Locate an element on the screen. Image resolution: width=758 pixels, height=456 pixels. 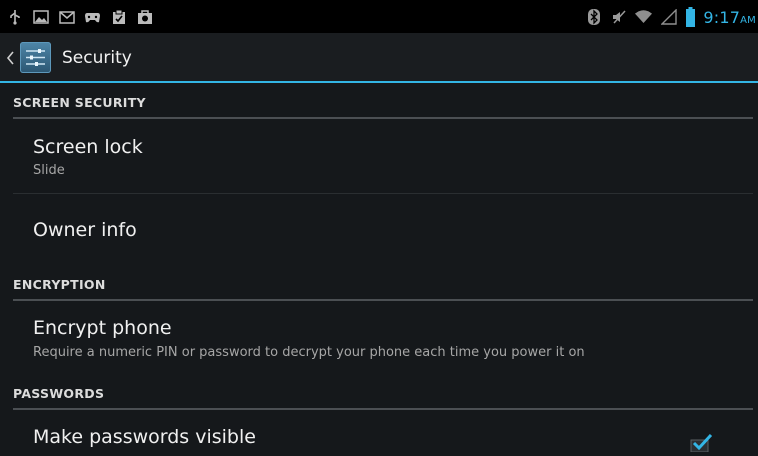
encrypt-phone-title: Encrypt phone is located at coordinates (102, 328).